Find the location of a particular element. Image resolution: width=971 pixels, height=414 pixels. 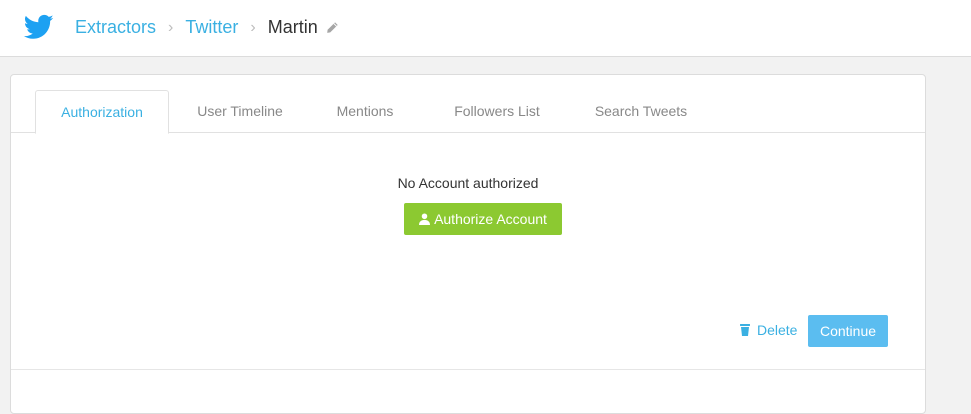

trash-icon is located at coordinates (745, 330).